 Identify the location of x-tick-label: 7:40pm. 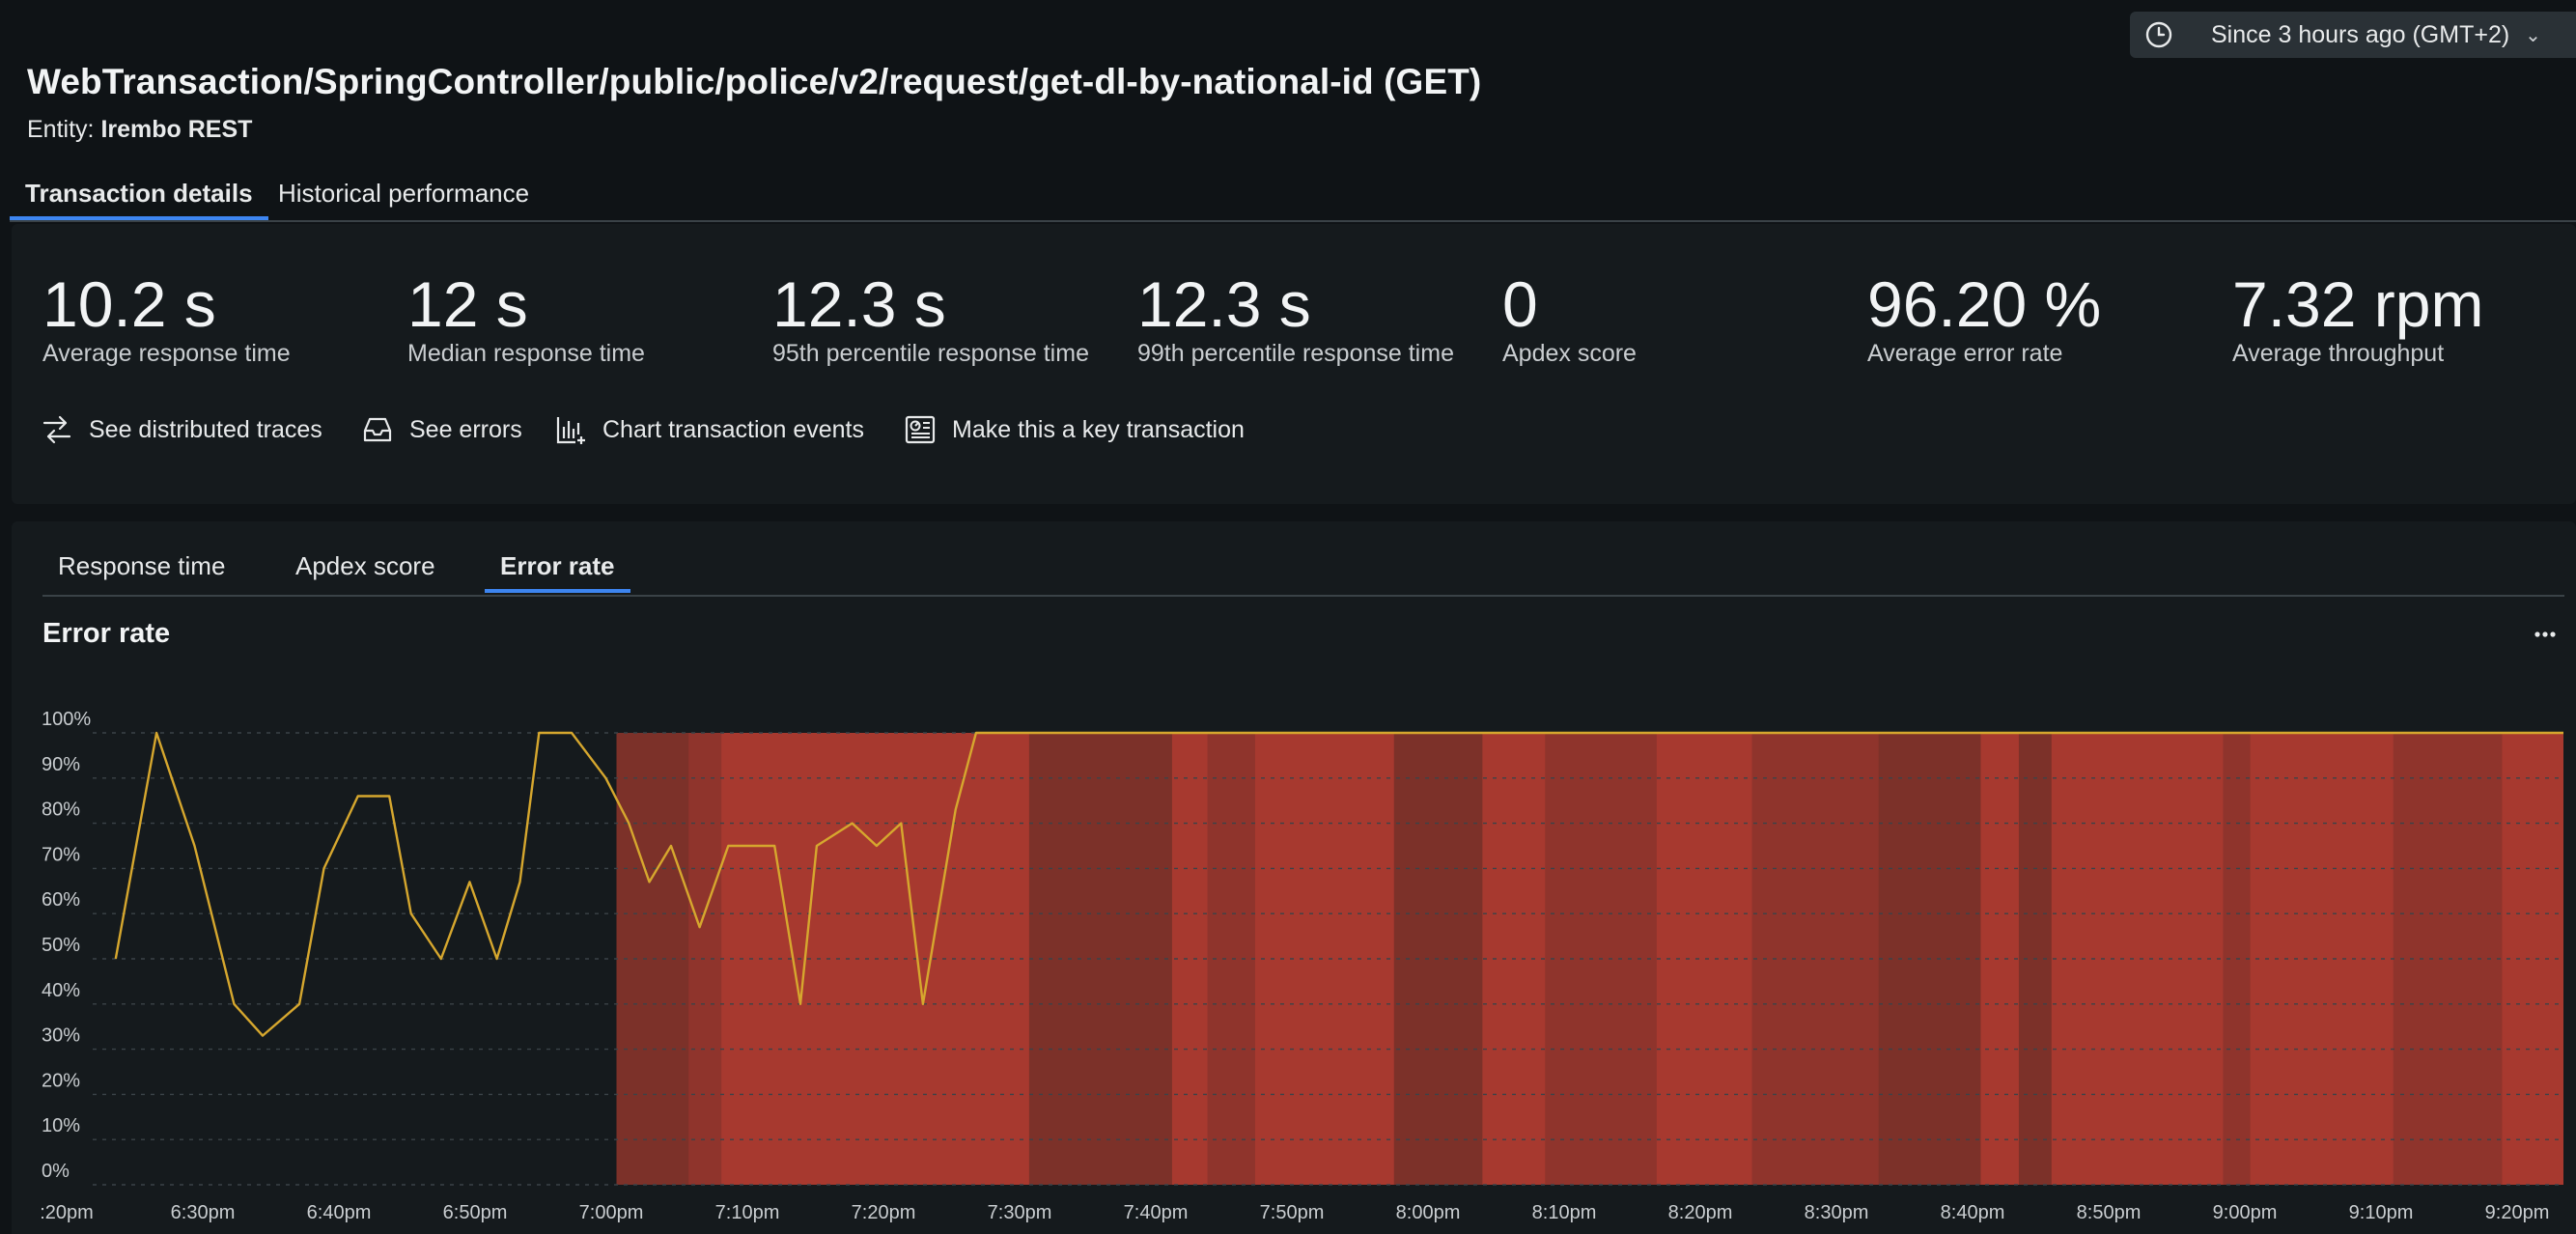
(1157, 1212).